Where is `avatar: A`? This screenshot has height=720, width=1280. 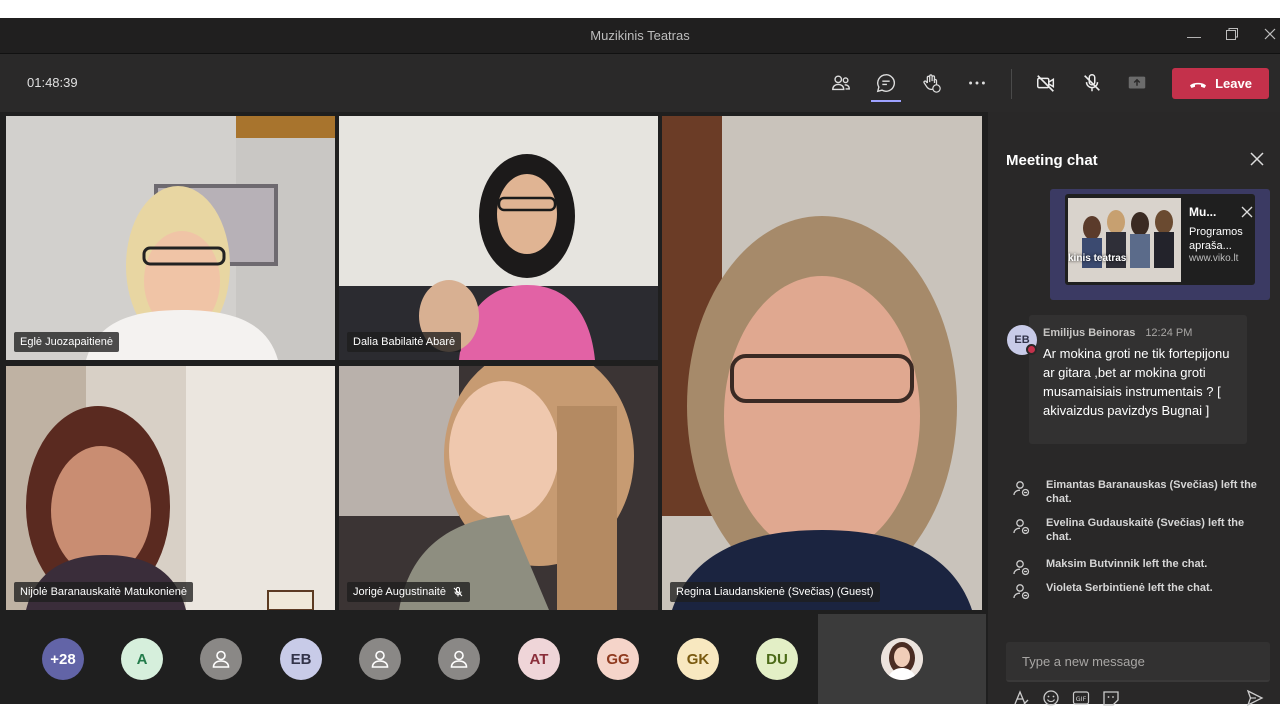 avatar: A is located at coordinates (142, 659).